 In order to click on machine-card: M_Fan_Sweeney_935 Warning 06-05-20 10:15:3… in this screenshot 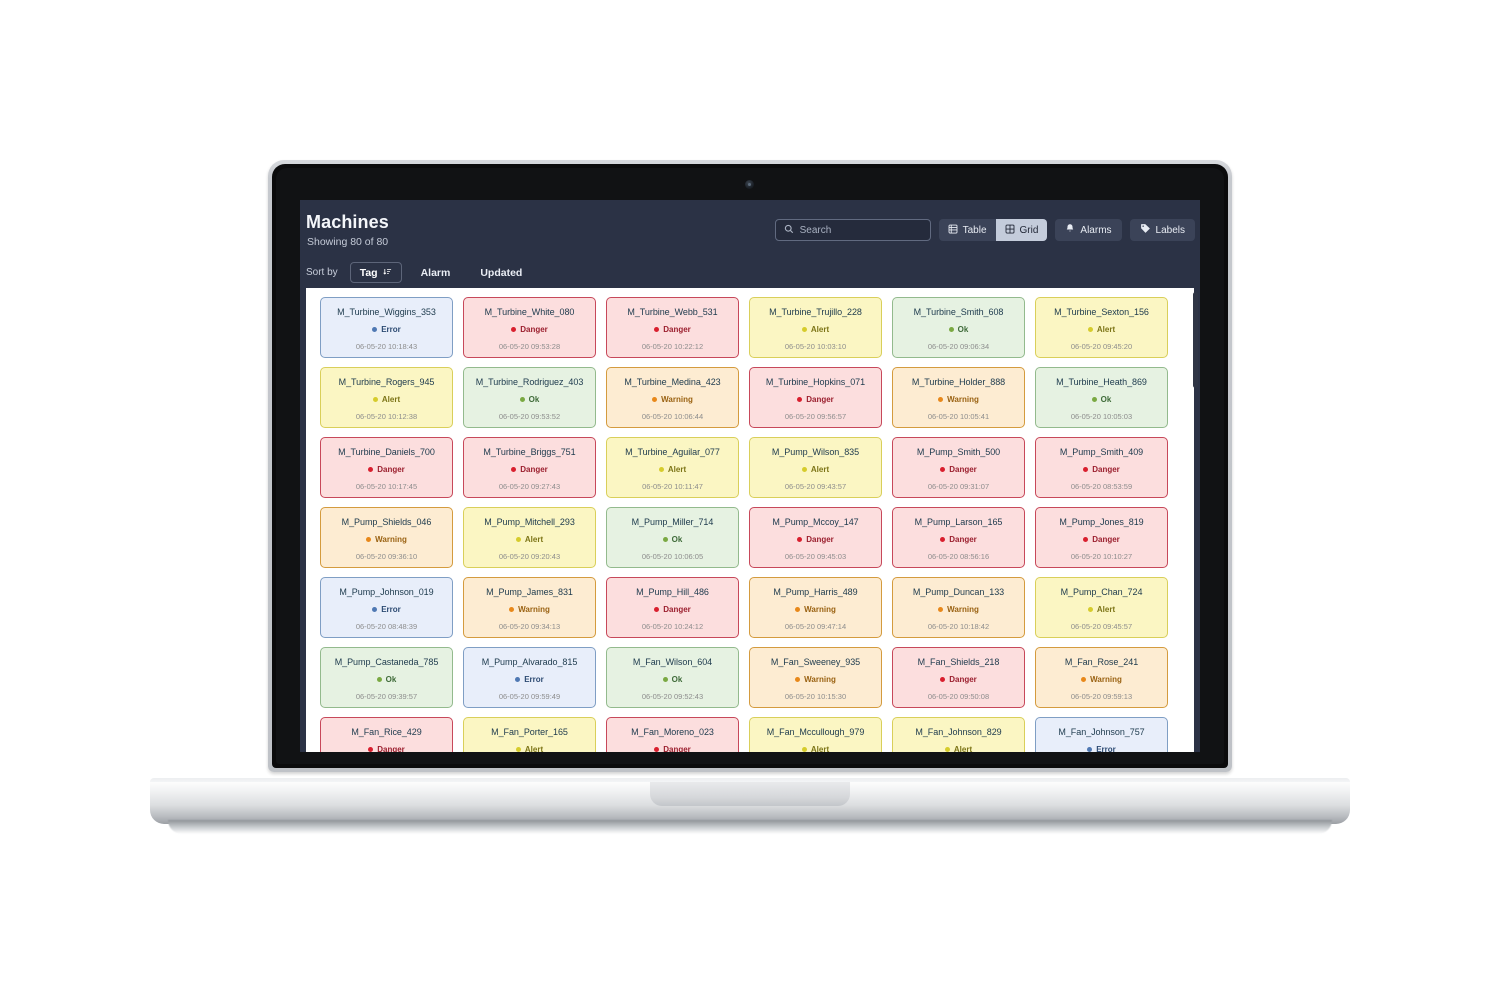, I will do `click(815, 677)`.